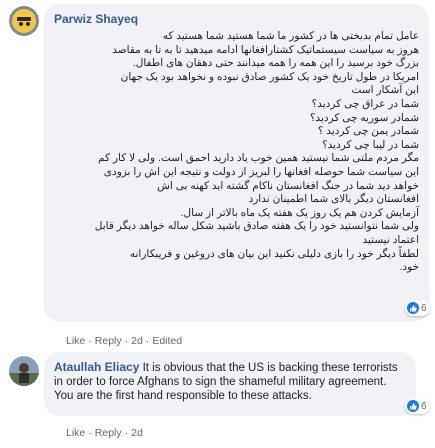 This screenshot has width=435, height=448. I want to click on comment-author: Parwiz Shayeq, so click(236, 19).